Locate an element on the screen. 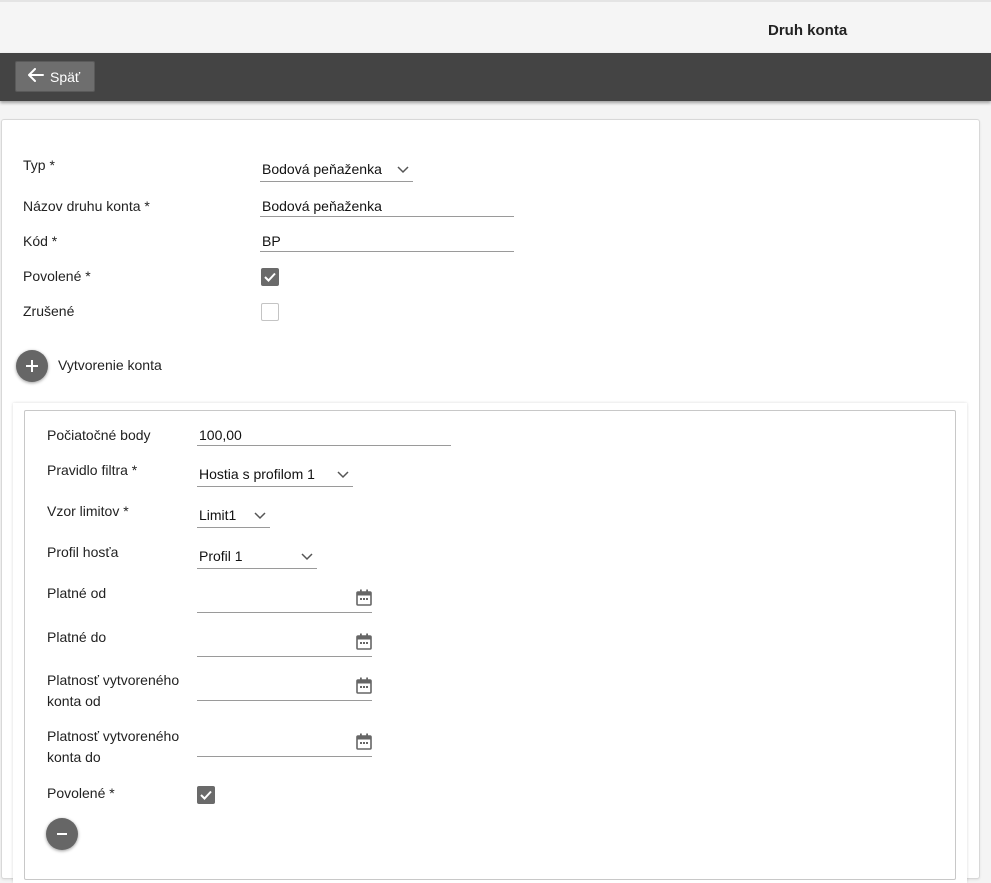 This screenshot has height=883, width=991. account-povolene-checkbox is located at coordinates (206, 795).